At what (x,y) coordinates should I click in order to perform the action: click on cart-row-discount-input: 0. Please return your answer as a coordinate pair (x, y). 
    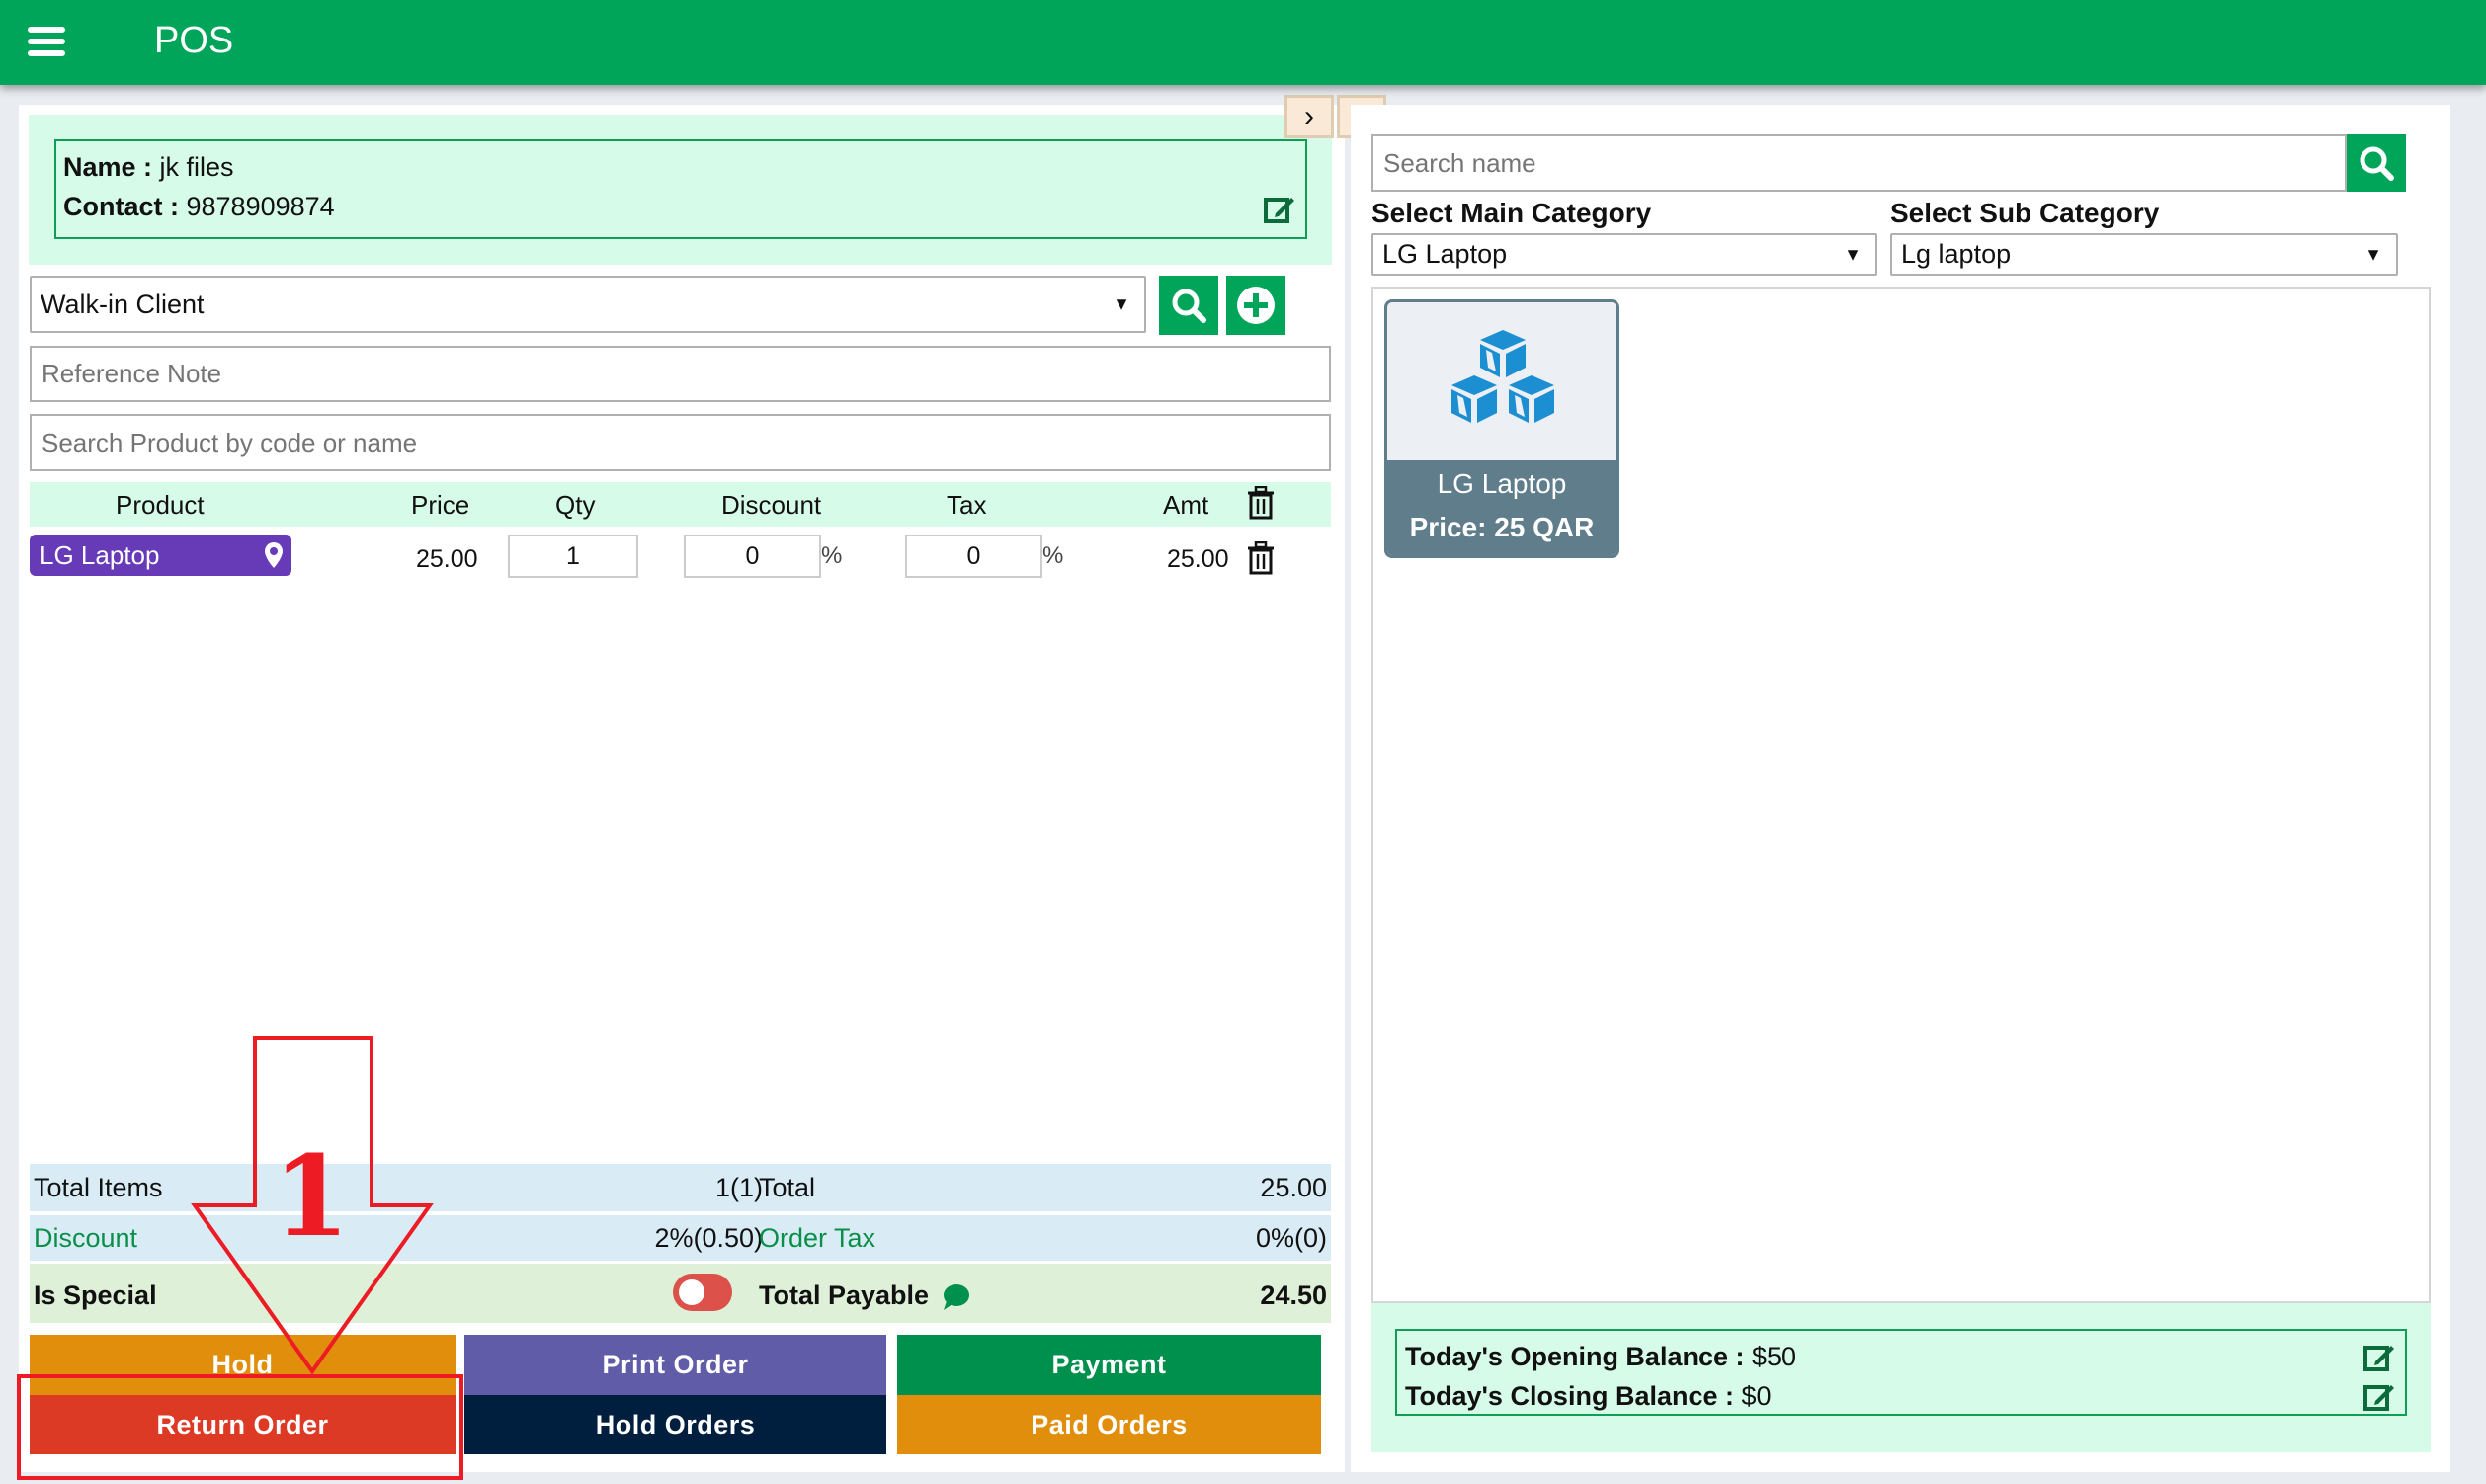
    Looking at the image, I should click on (752, 556).